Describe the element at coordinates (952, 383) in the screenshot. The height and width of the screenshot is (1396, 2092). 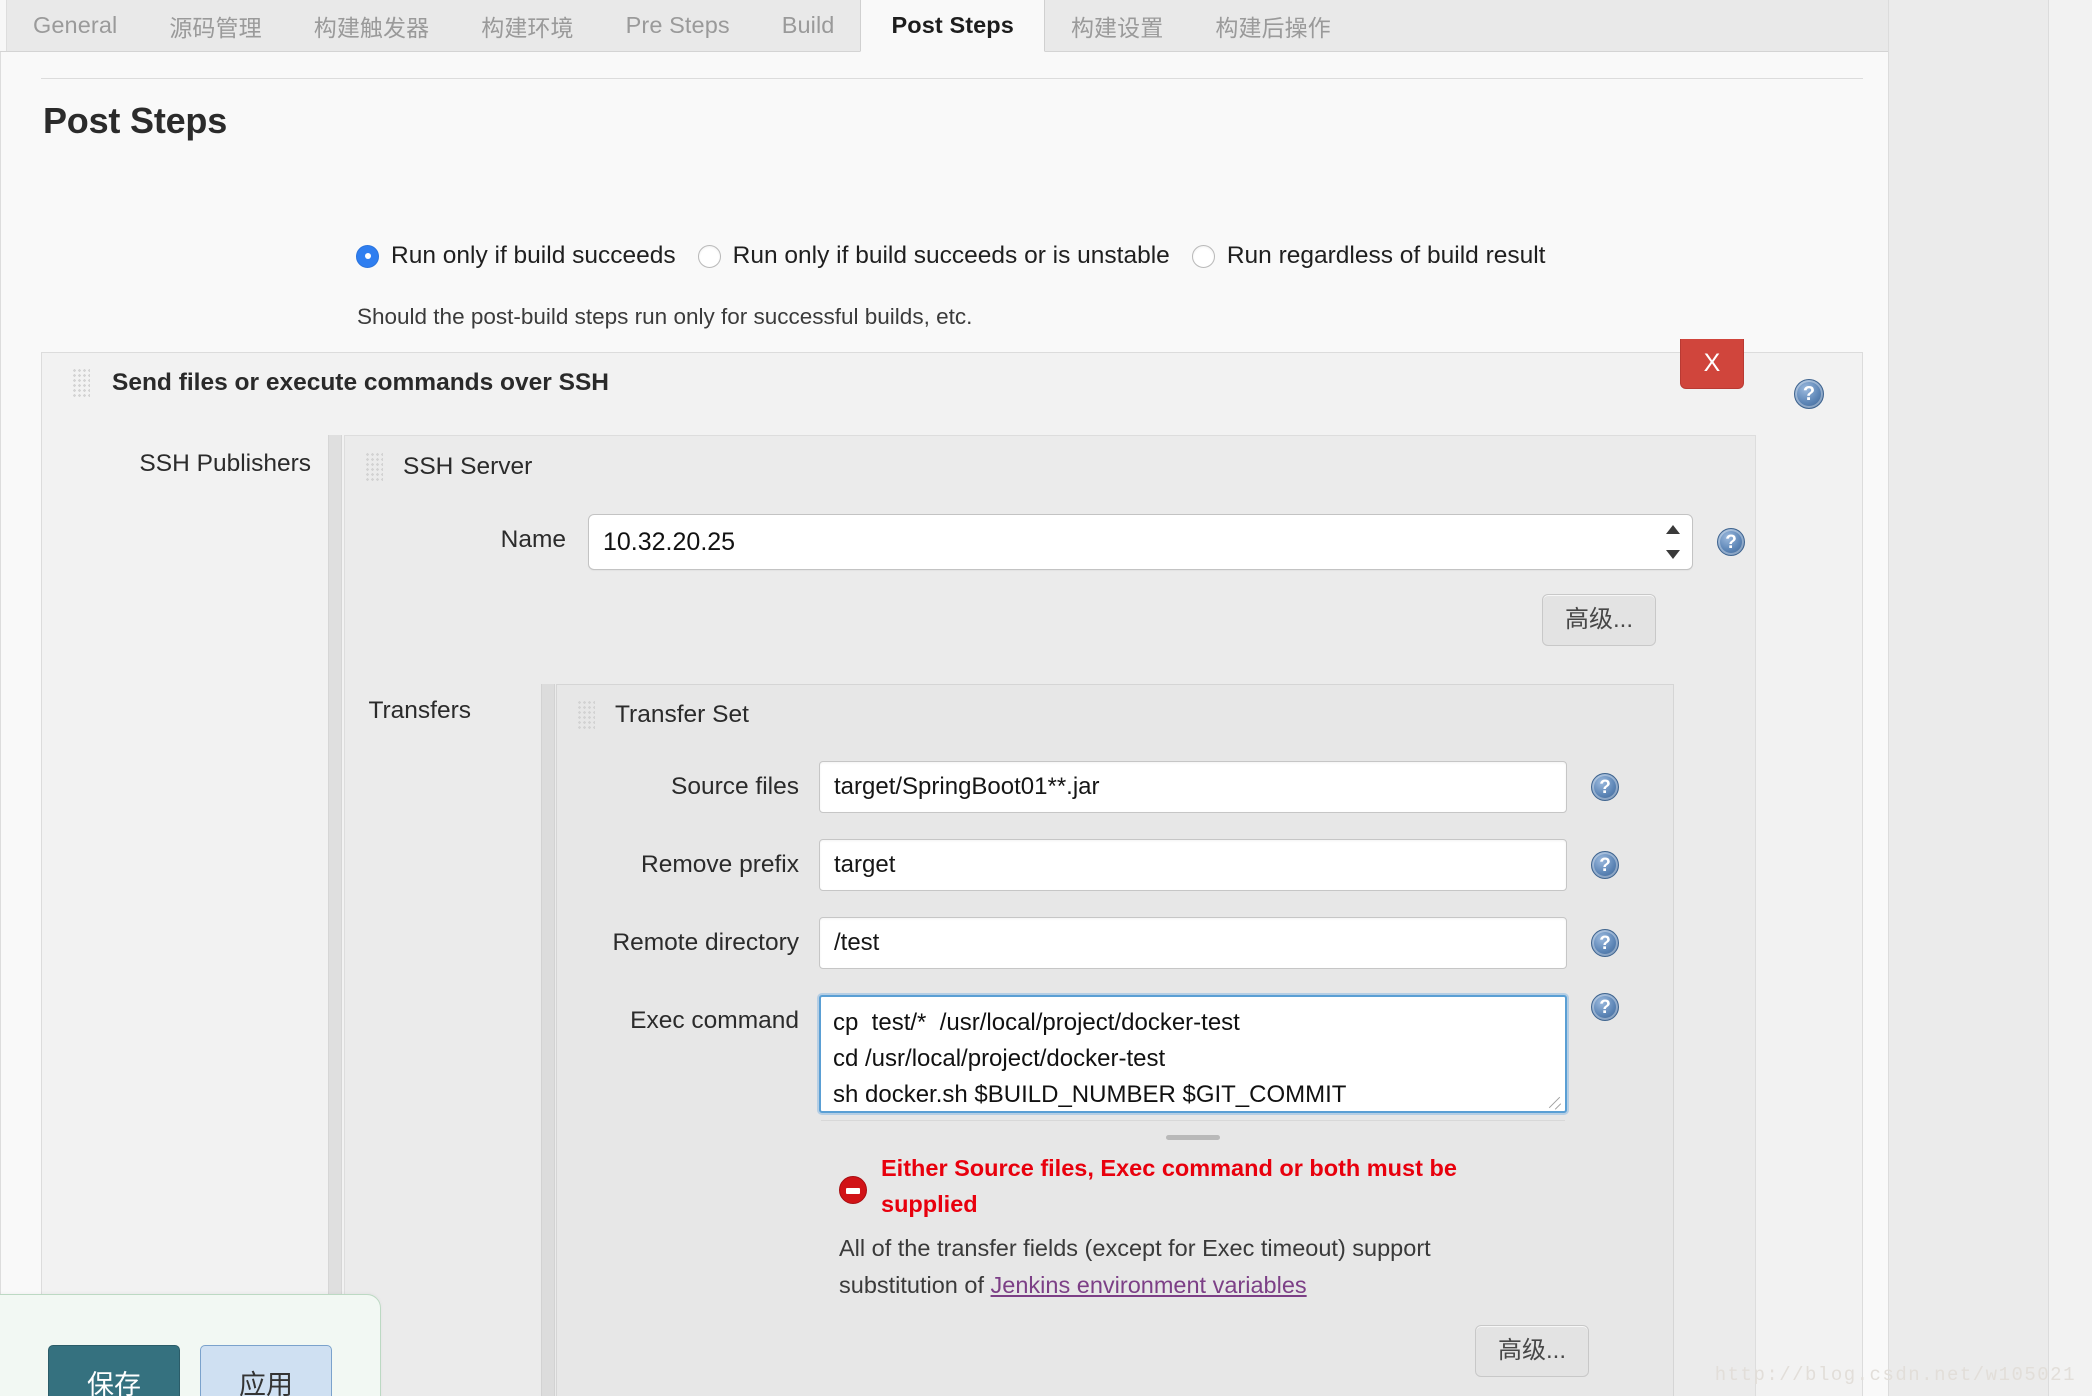
I see `plugin-header: Send files or execute commands over SSH` at that location.